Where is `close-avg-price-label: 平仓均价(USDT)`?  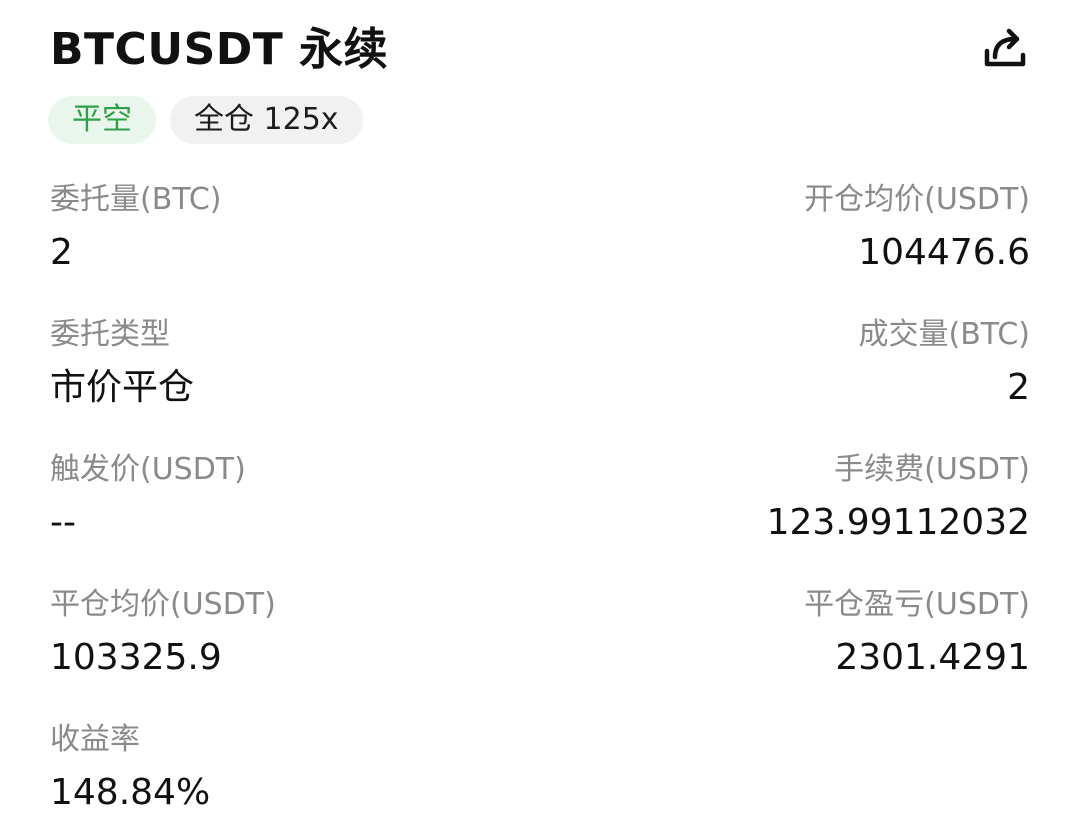
close-avg-price-label: 平仓均价(USDT) is located at coordinates (163, 604).